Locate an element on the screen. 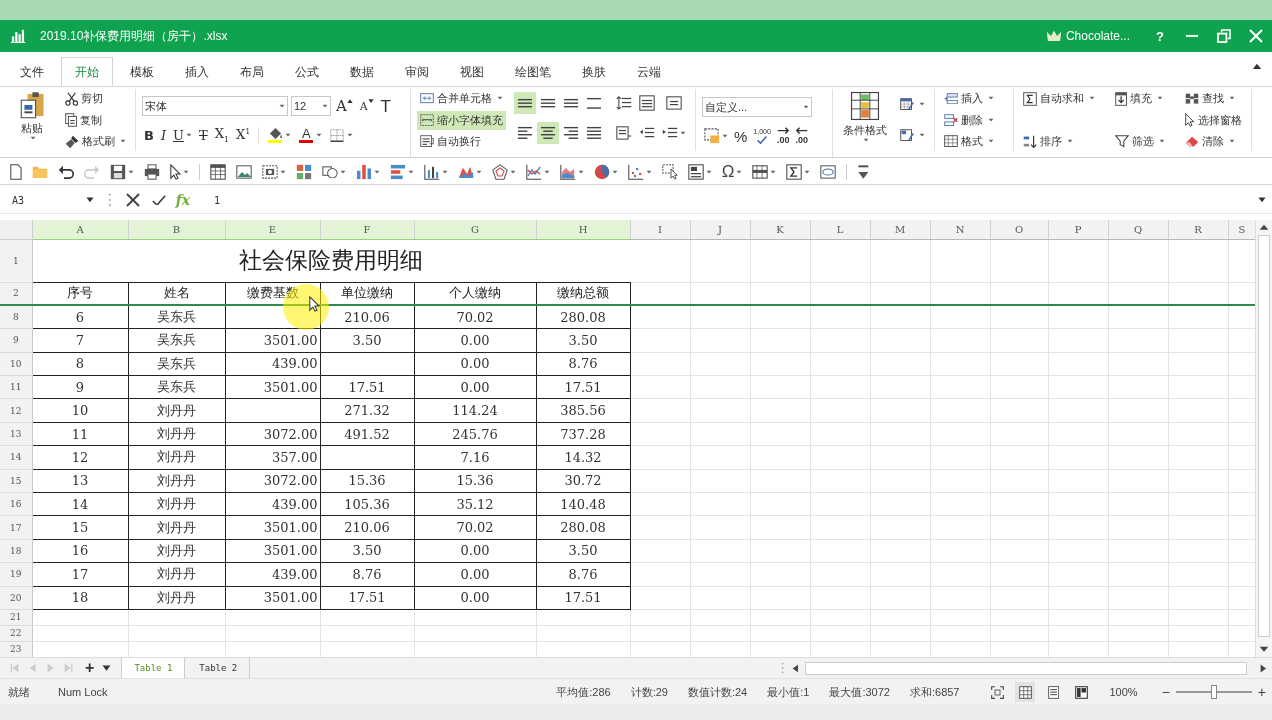 This screenshot has width=1272, height=720. increase-decimal-button: .00 is located at coordinates (783, 136).